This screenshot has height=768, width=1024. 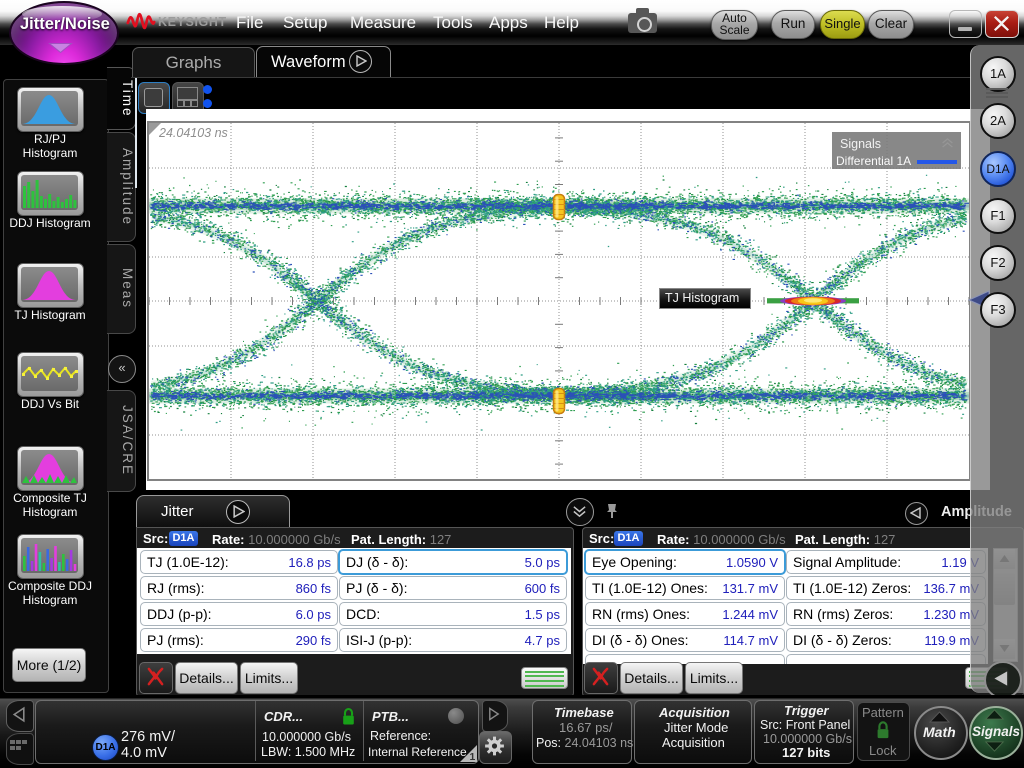 What do you see at coordinates (472, 757) in the screenshot?
I see `svg-text: 1` at bounding box center [472, 757].